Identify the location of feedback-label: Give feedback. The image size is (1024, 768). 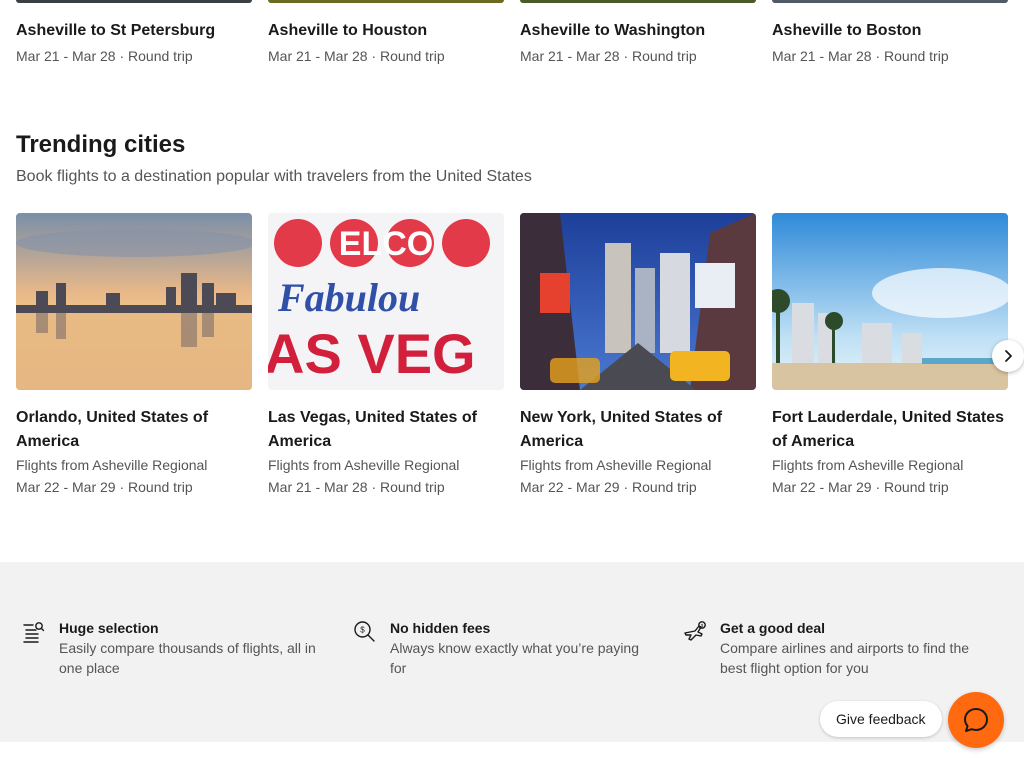
(881, 719).